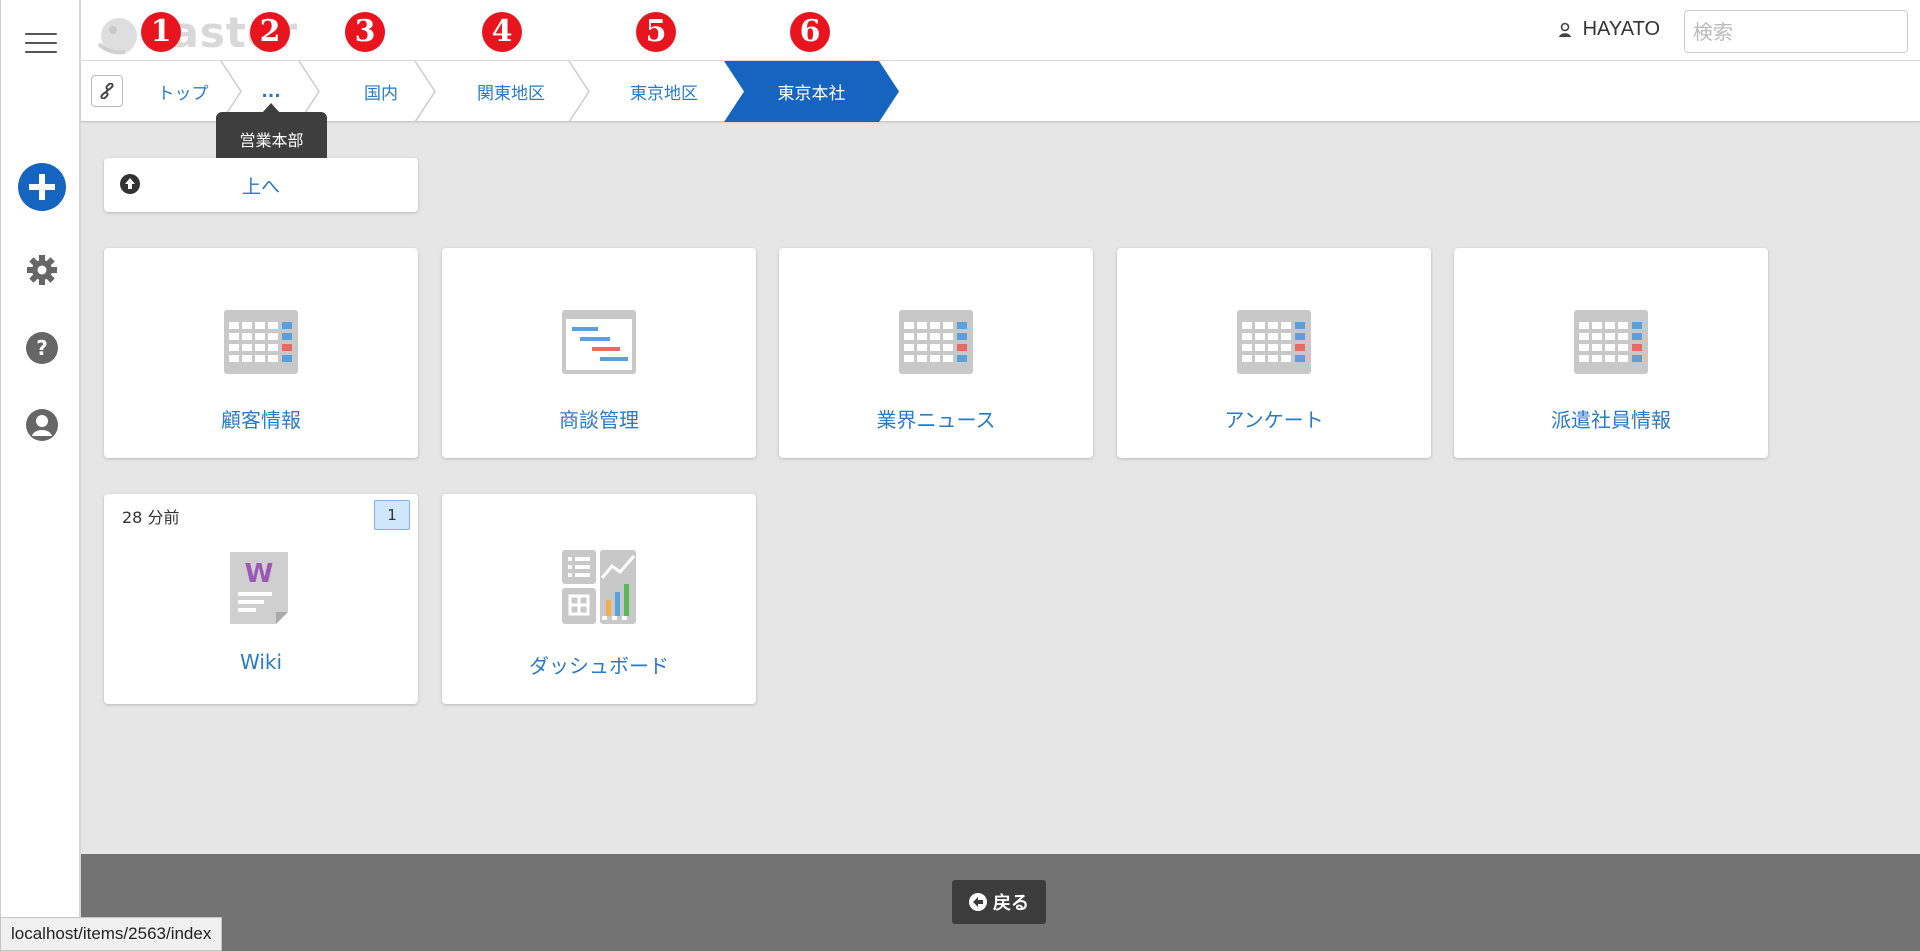 This screenshot has width=1920, height=951. What do you see at coordinates (40, 475) in the screenshot?
I see `left-sidebar: ?` at bounding box center [40, 475].